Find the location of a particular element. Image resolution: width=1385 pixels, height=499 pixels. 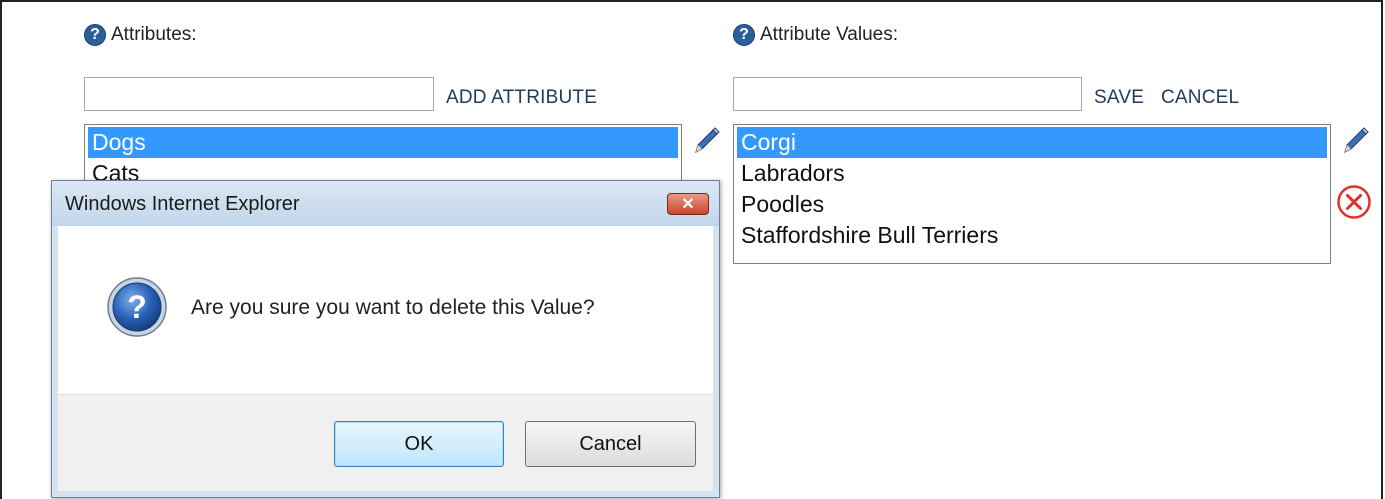

add-attribute-button: ADD ATTRIBUTE is located at coordinates (521, 98).